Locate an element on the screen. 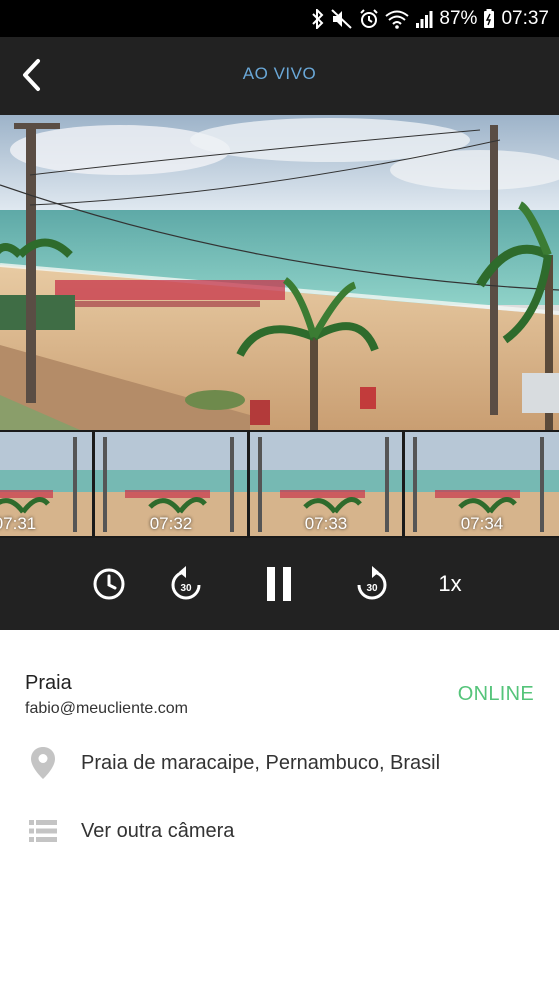  history-button is located at coordinates (109, 584).